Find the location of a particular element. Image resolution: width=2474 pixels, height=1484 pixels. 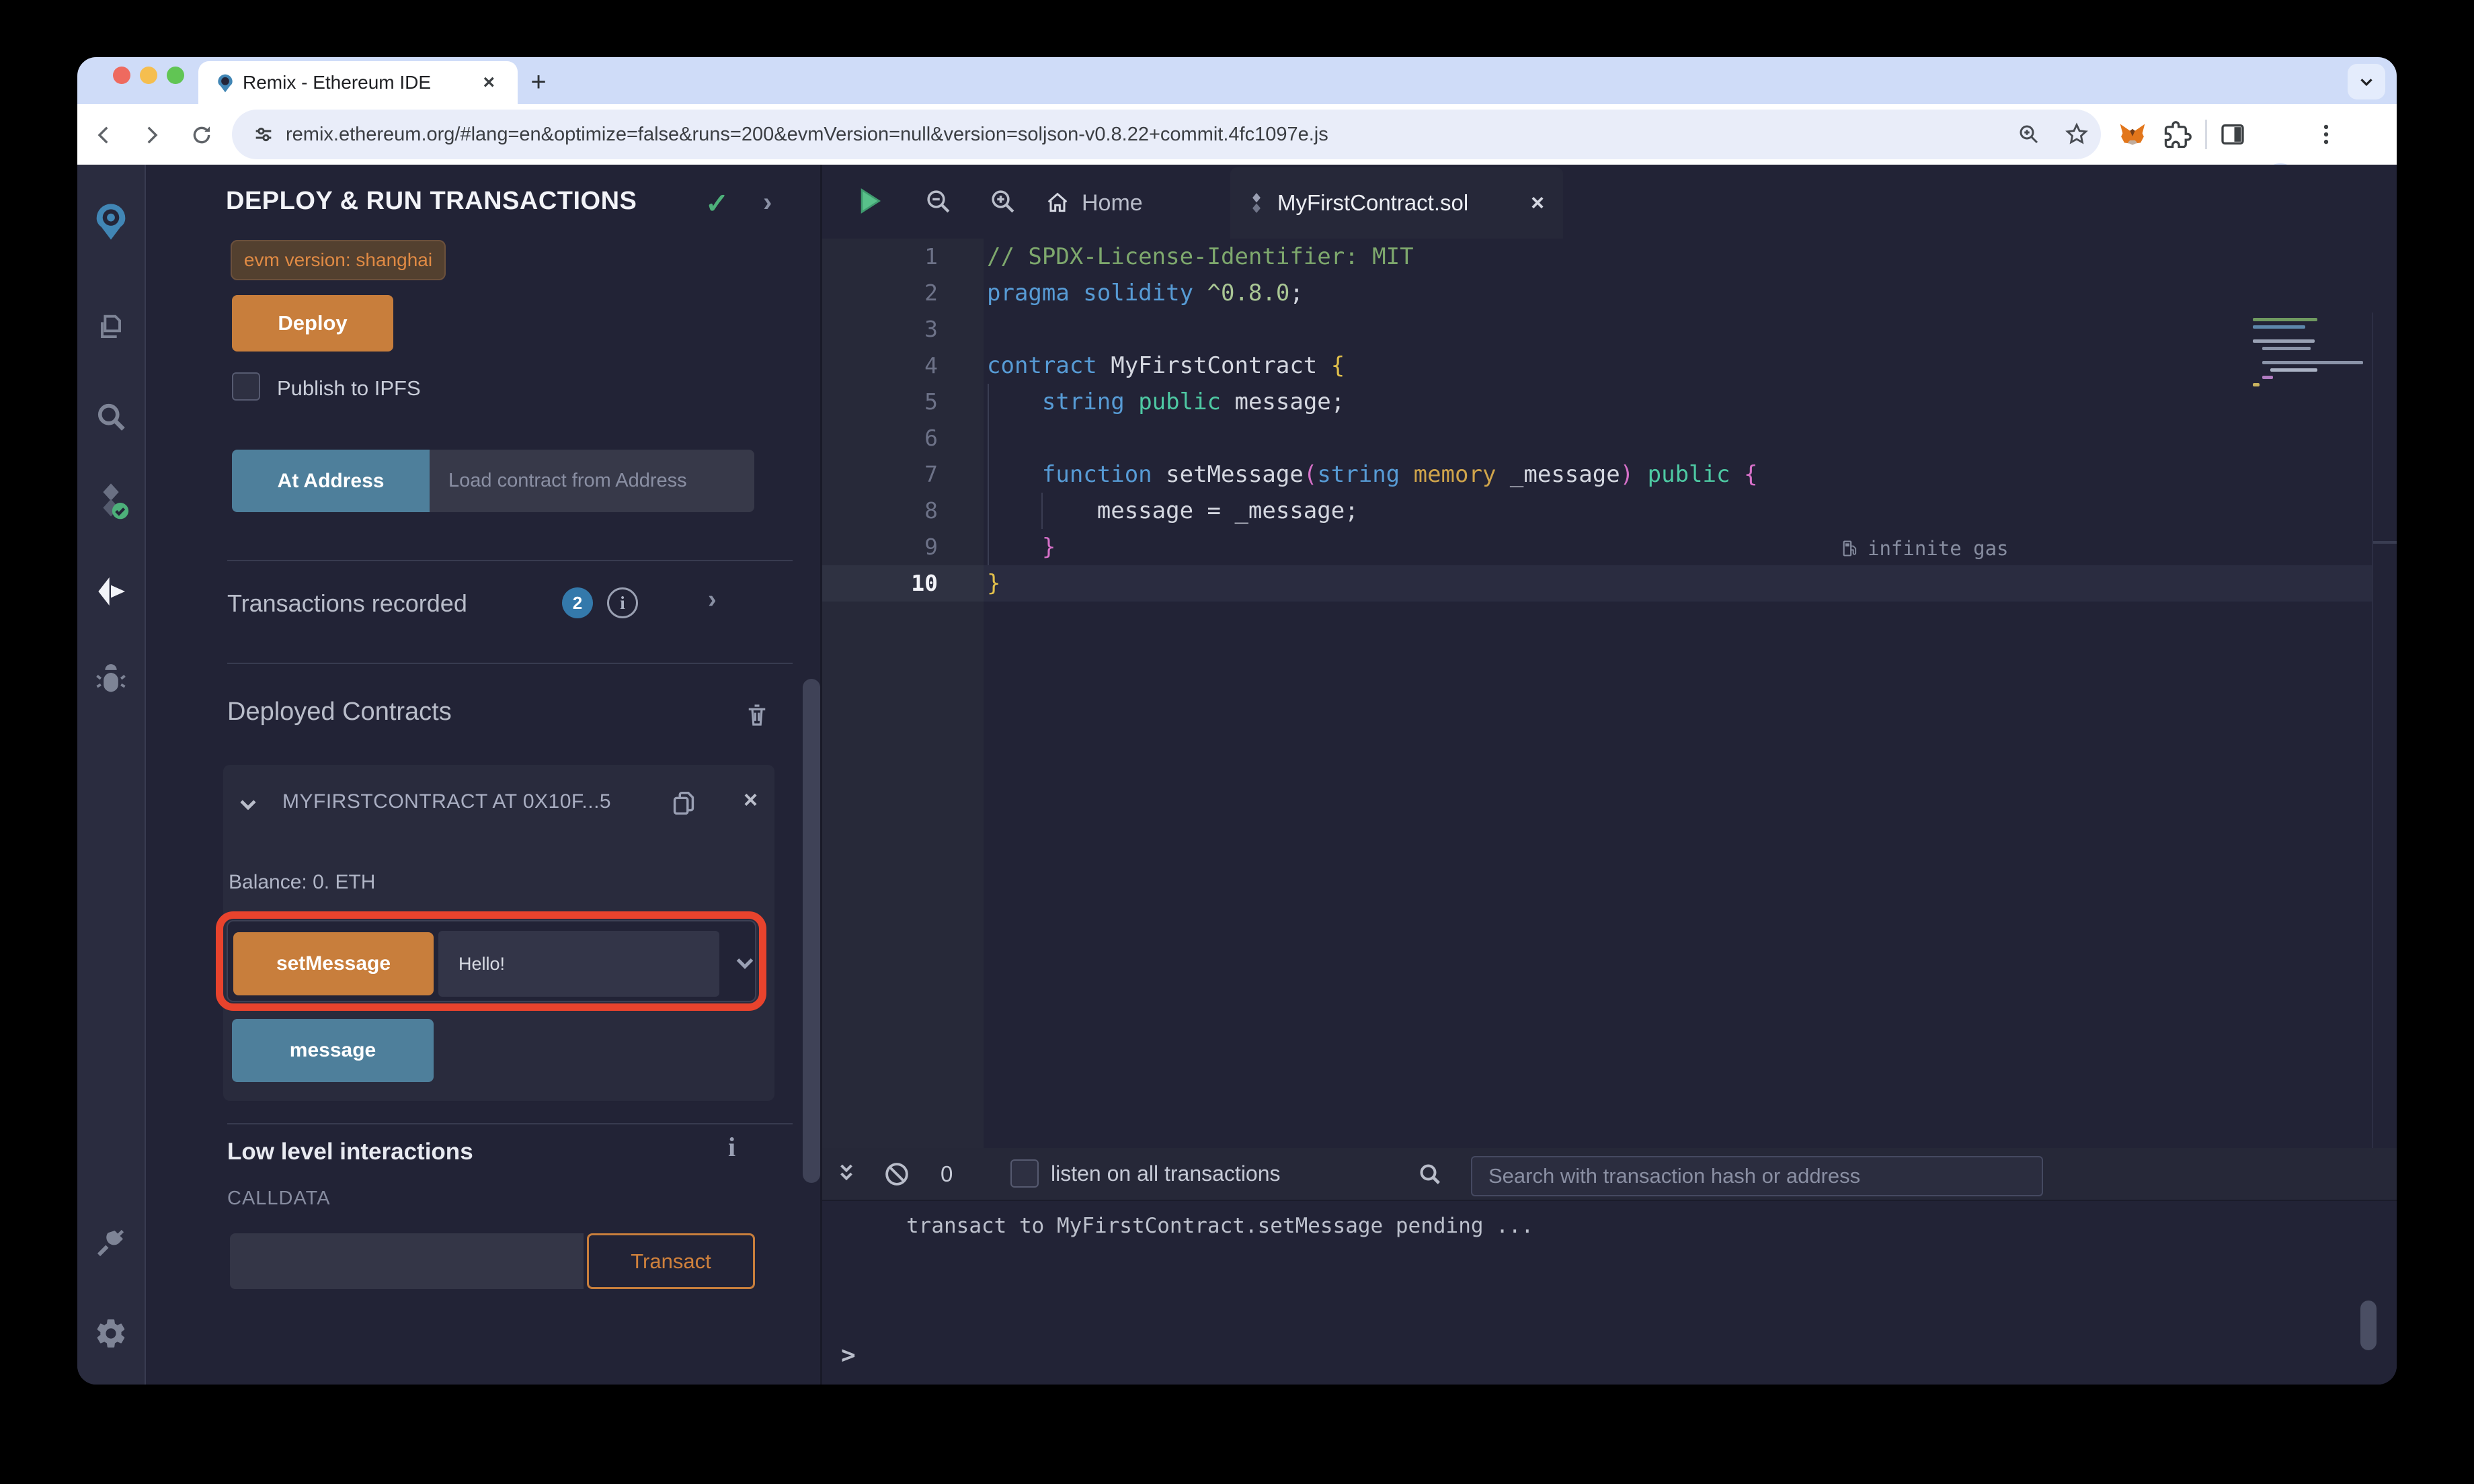

remix-logo-icon is located at coordinates (111, 222).